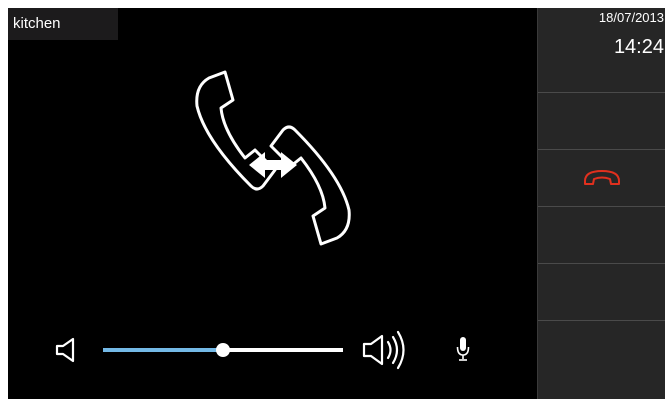 The width and height of the screenshot is (665, 399). I want to click on time-display: 14:24, so click(638, 47).